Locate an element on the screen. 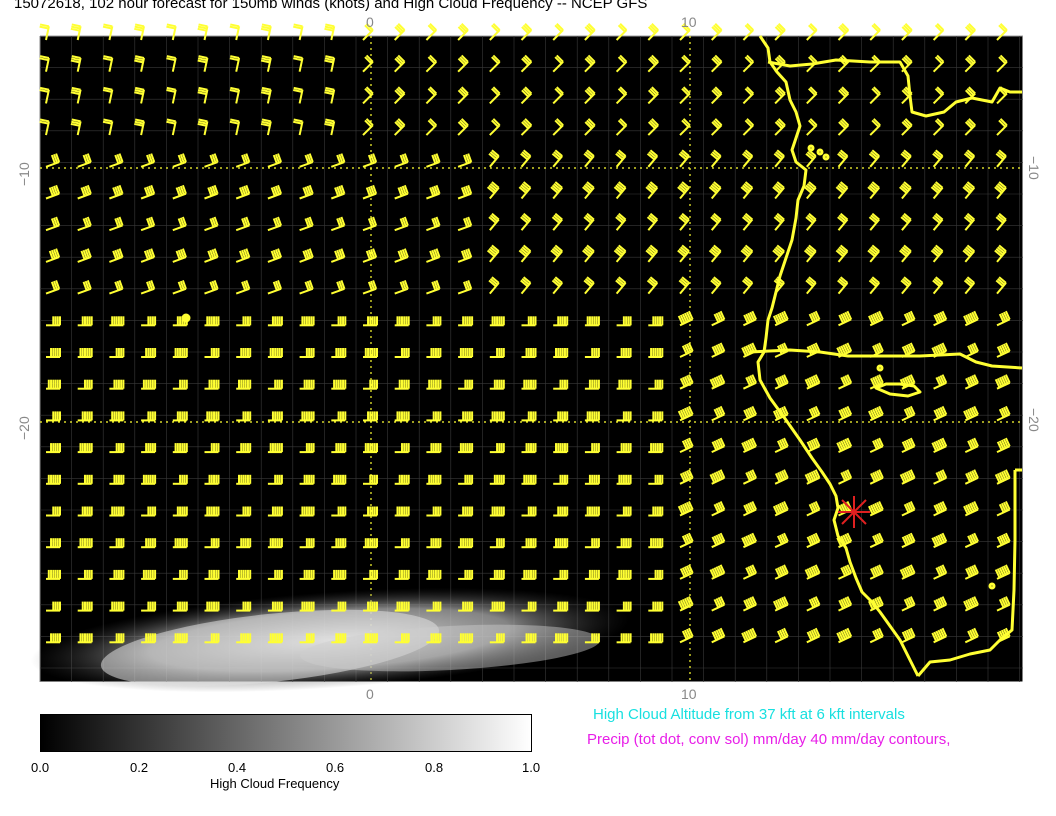 The height and width of the screenshot is (816, 1056). x-tick-bottom-10: 10 is located at coordinates (689, 694).